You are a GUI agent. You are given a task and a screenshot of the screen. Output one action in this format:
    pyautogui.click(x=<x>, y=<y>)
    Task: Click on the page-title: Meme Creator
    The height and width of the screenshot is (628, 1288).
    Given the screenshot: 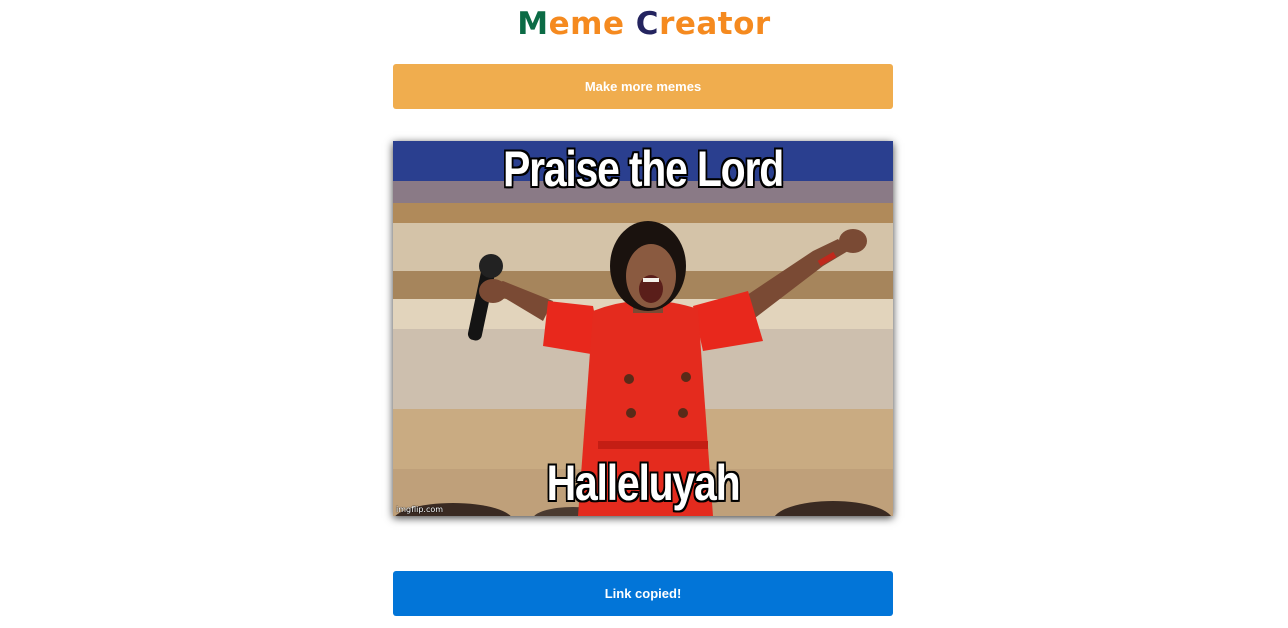 What is the action you would take?
    pyautogui.click(x=644, y=24)
    